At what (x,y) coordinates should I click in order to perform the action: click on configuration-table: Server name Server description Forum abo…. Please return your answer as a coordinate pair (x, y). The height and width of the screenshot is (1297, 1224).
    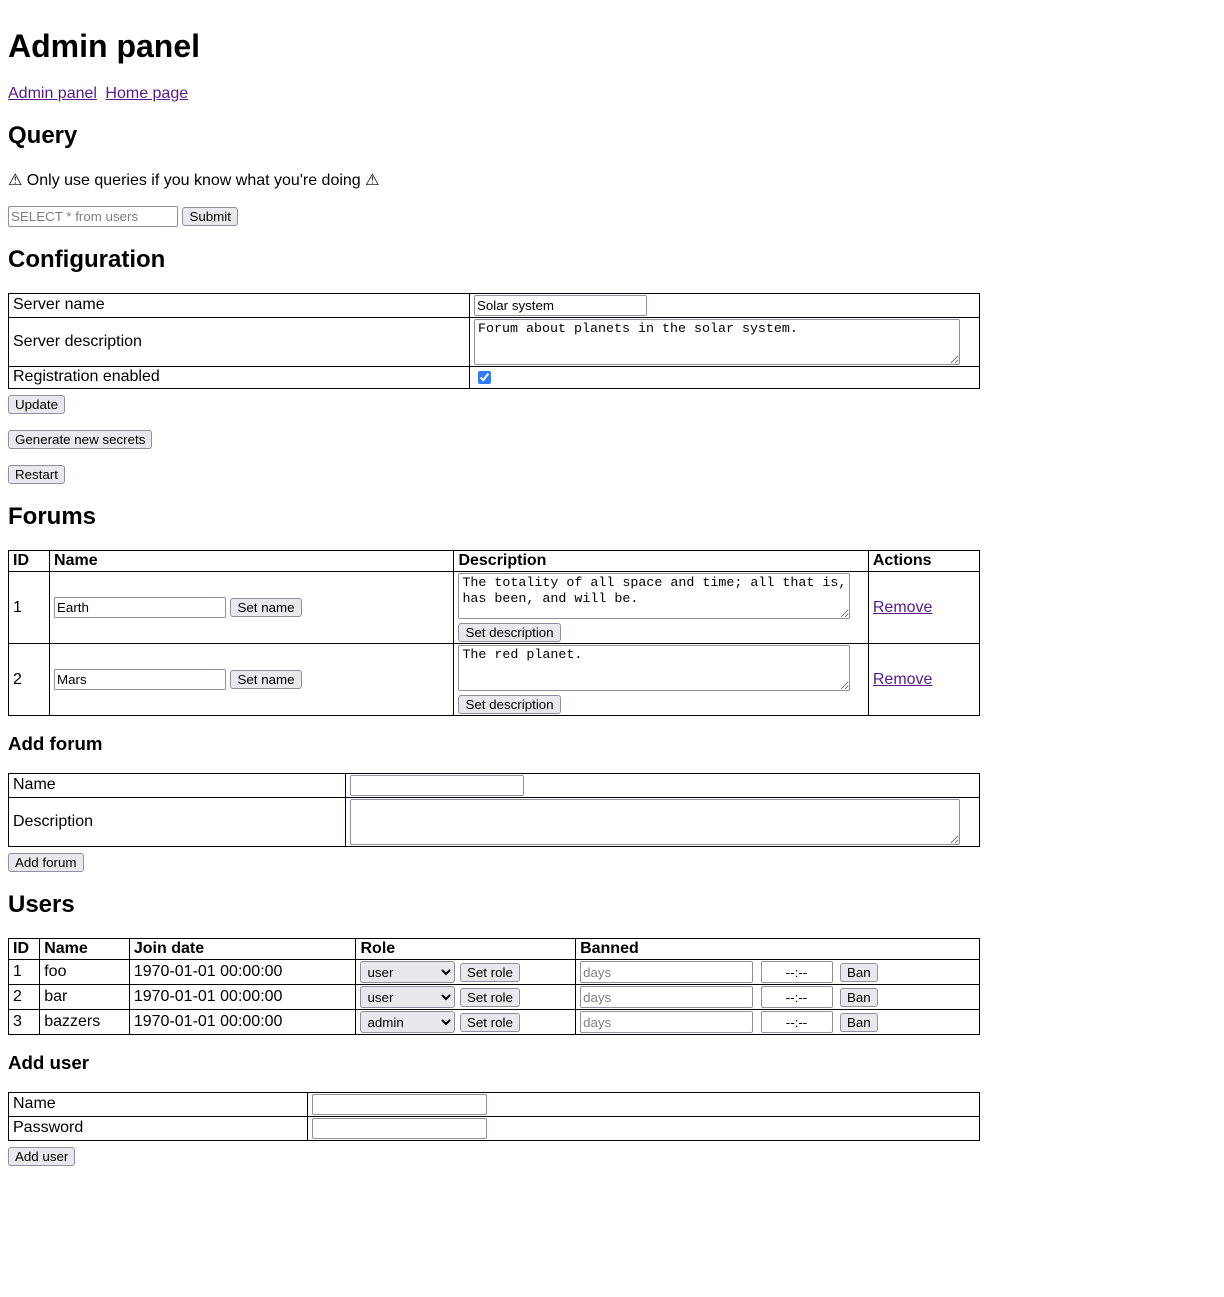
    Looking at the image, I should click on (494, 340).